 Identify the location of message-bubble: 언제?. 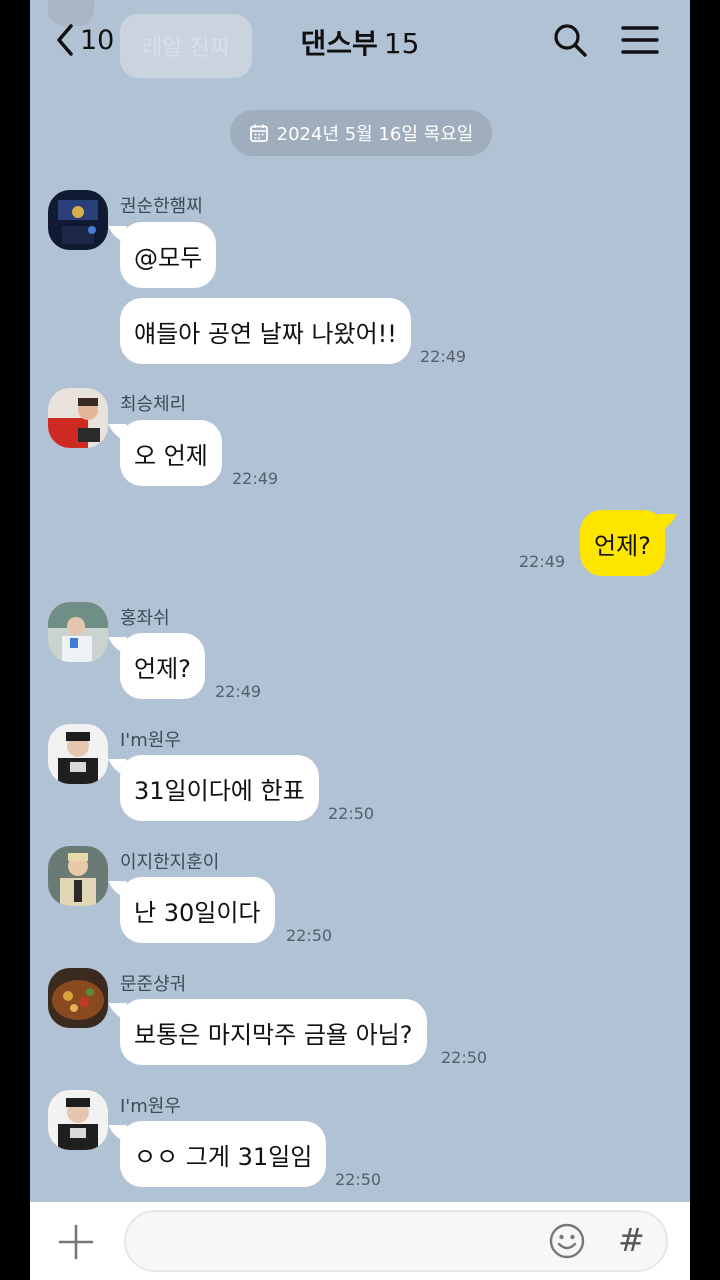
(162, 666).